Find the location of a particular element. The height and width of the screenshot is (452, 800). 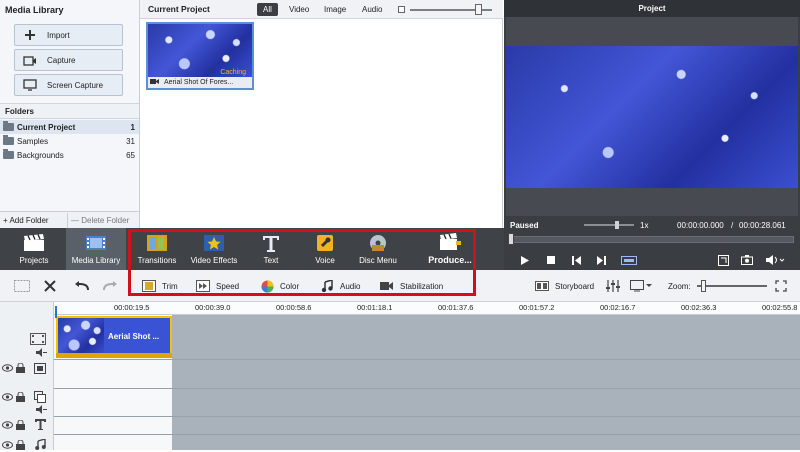

folder-name: Backgrounds is located at coordinates (40, 155).